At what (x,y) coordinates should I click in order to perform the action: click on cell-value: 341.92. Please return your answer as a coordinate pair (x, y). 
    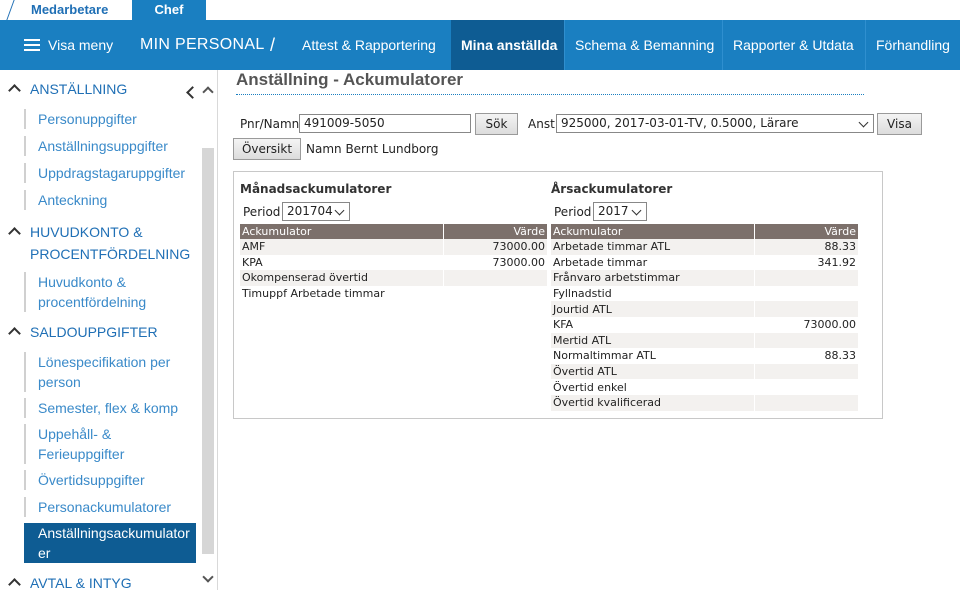
    Looking at the image, I should click on (805, 262).